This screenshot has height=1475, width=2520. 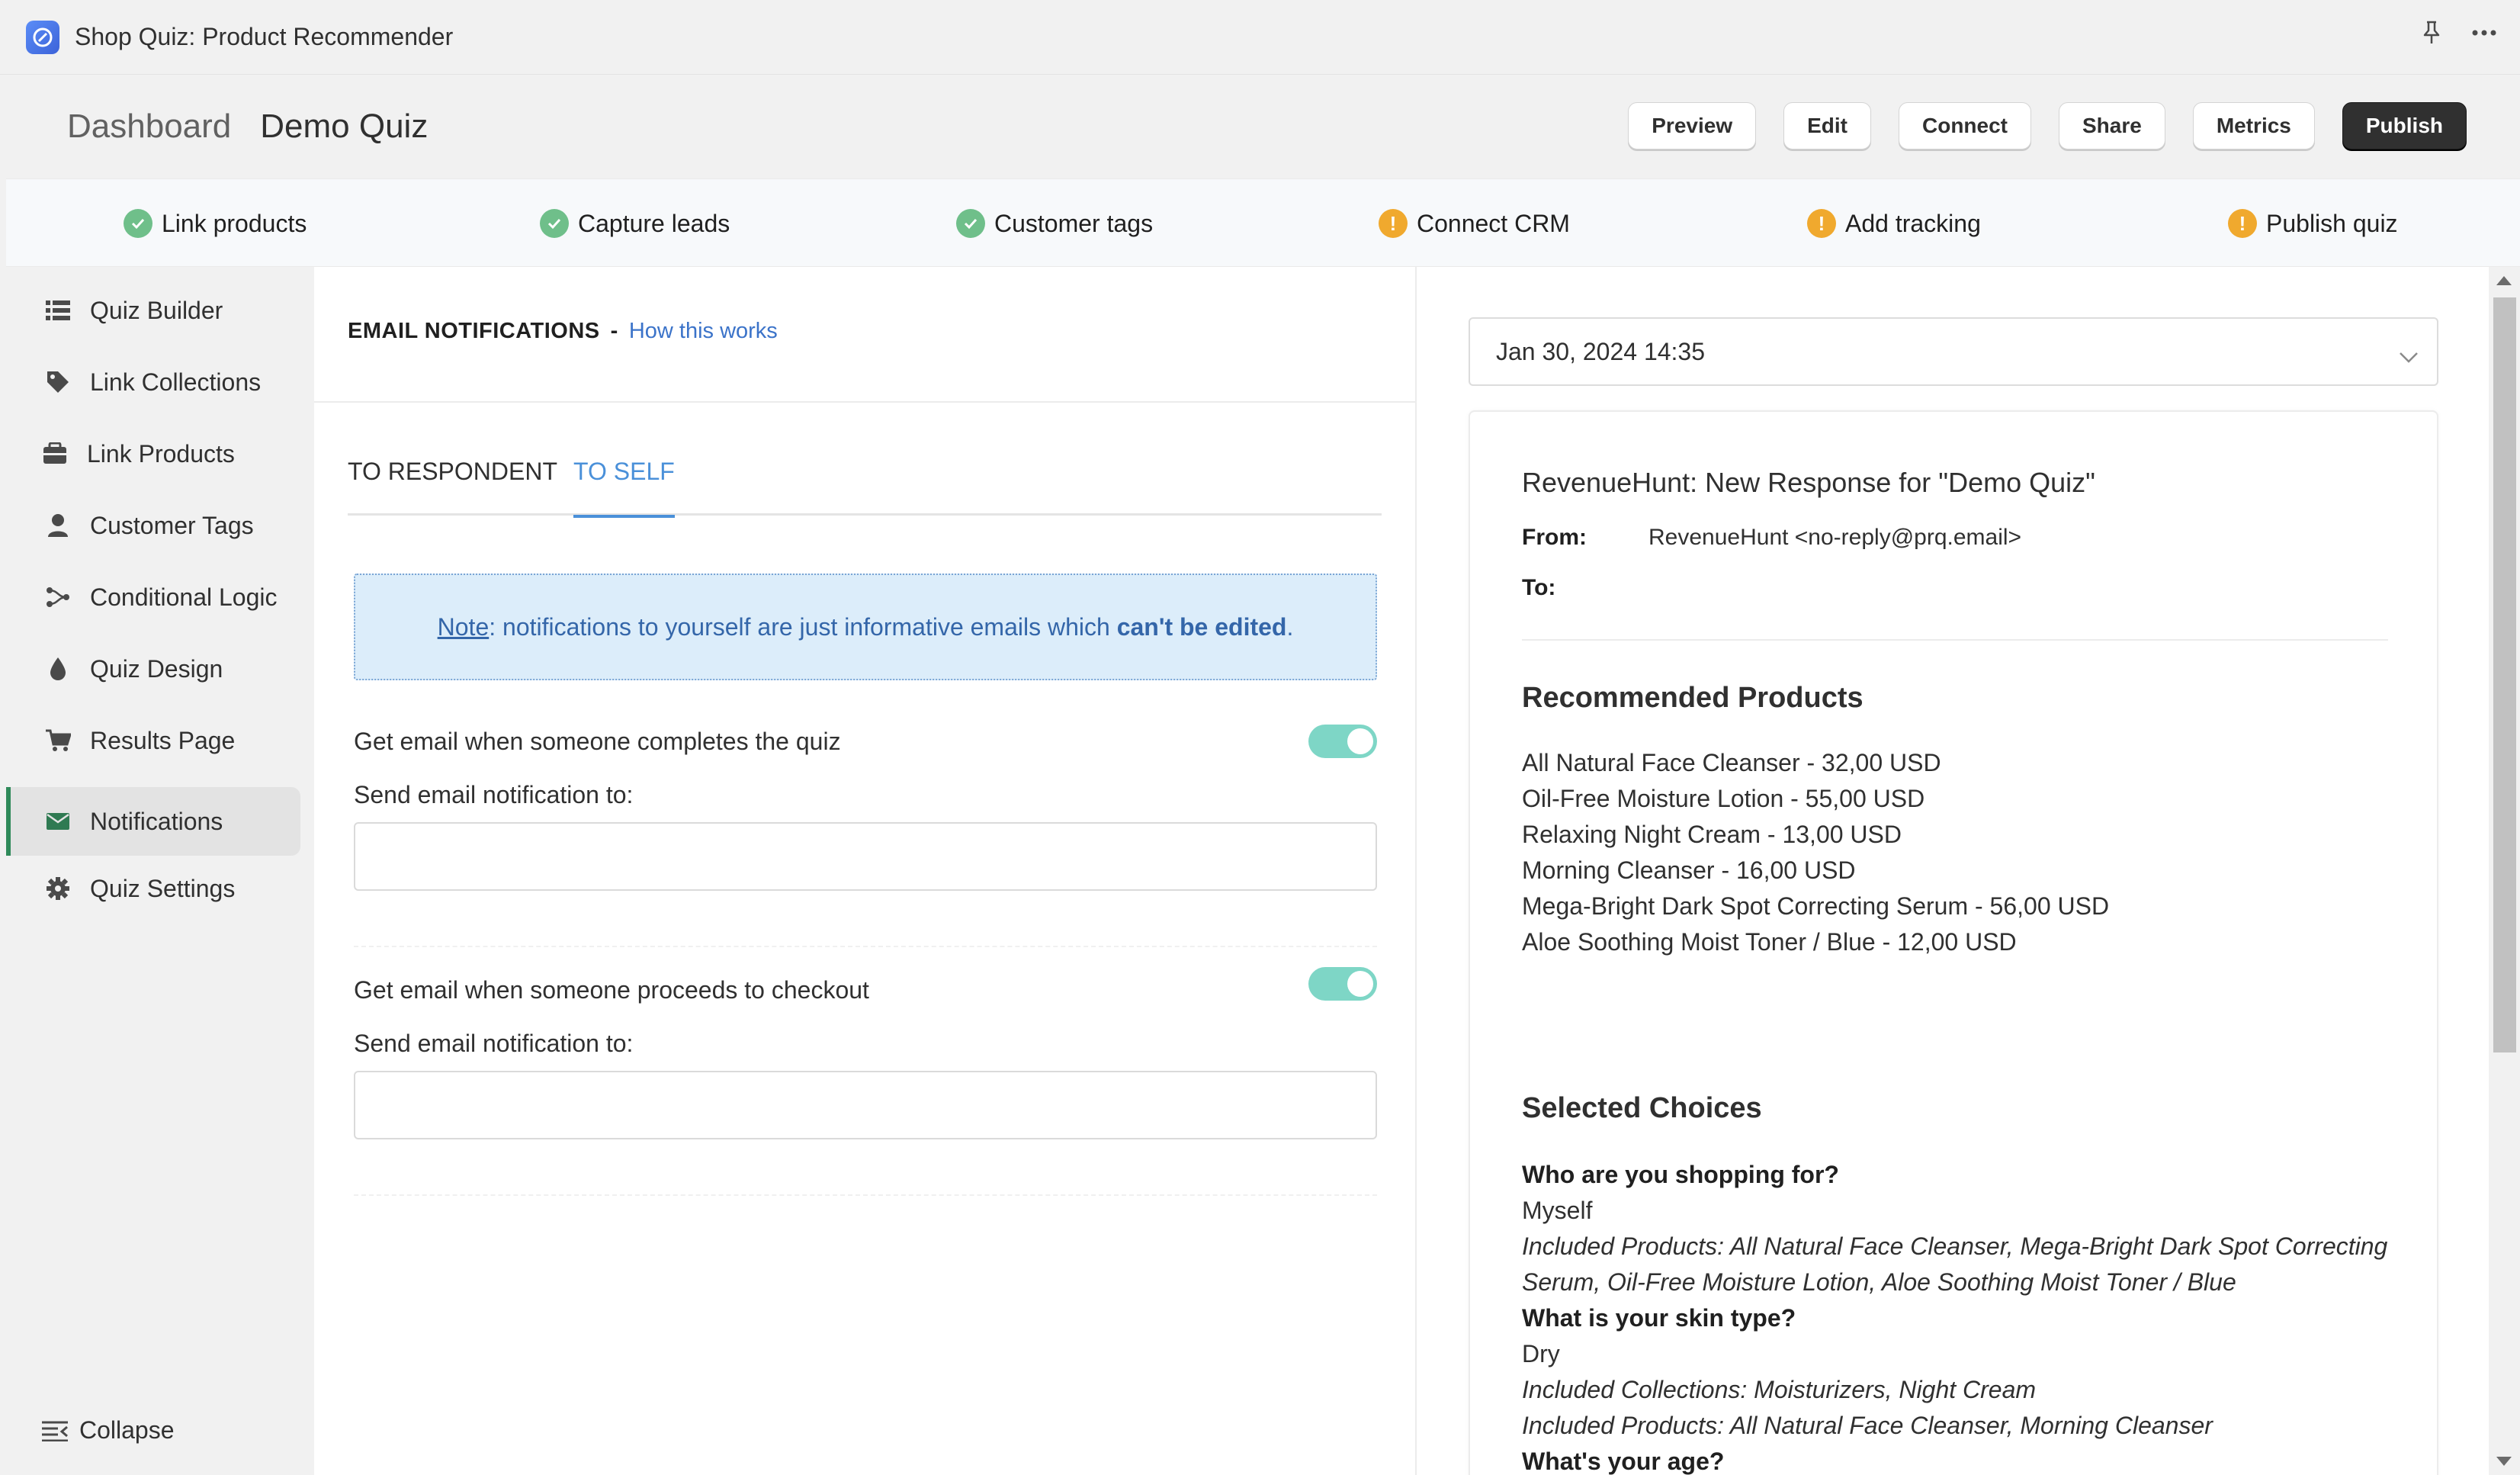 What do you see at coordinates (2253, 125) in the screenshot?
I see `metrics-button: Metrics` at bounding box center [2253, 125].